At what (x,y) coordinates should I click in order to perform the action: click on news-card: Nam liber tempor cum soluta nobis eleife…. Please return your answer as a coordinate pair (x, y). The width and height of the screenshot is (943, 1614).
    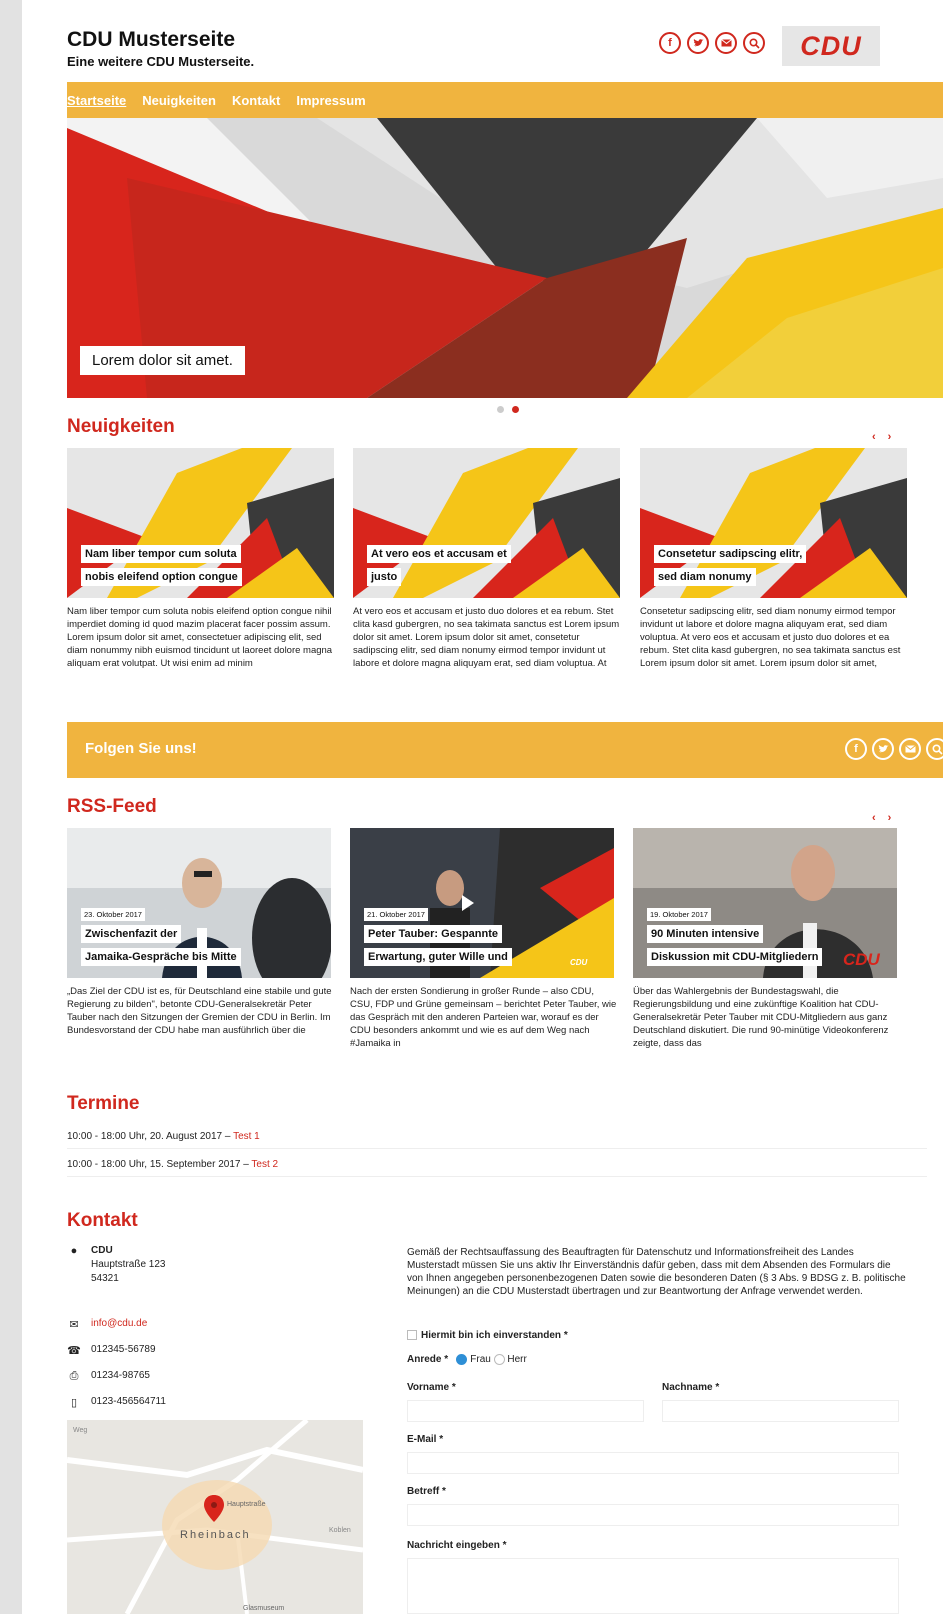
    Looking at the image, I should click on (200, 559).